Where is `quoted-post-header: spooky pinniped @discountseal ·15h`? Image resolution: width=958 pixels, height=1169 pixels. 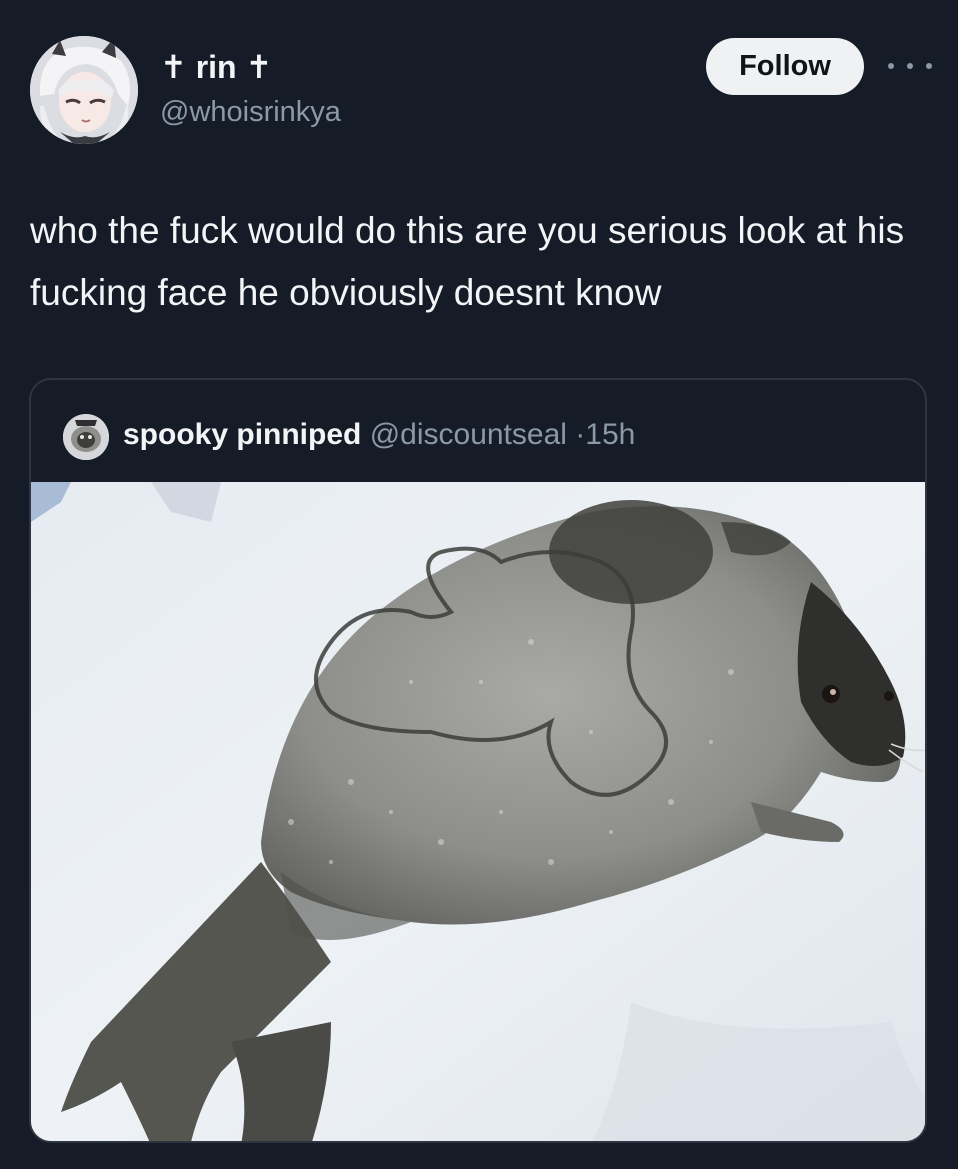 quoted-post-header: spooky pinniped @discountseal ·15h is located at coordinates (478, 431).